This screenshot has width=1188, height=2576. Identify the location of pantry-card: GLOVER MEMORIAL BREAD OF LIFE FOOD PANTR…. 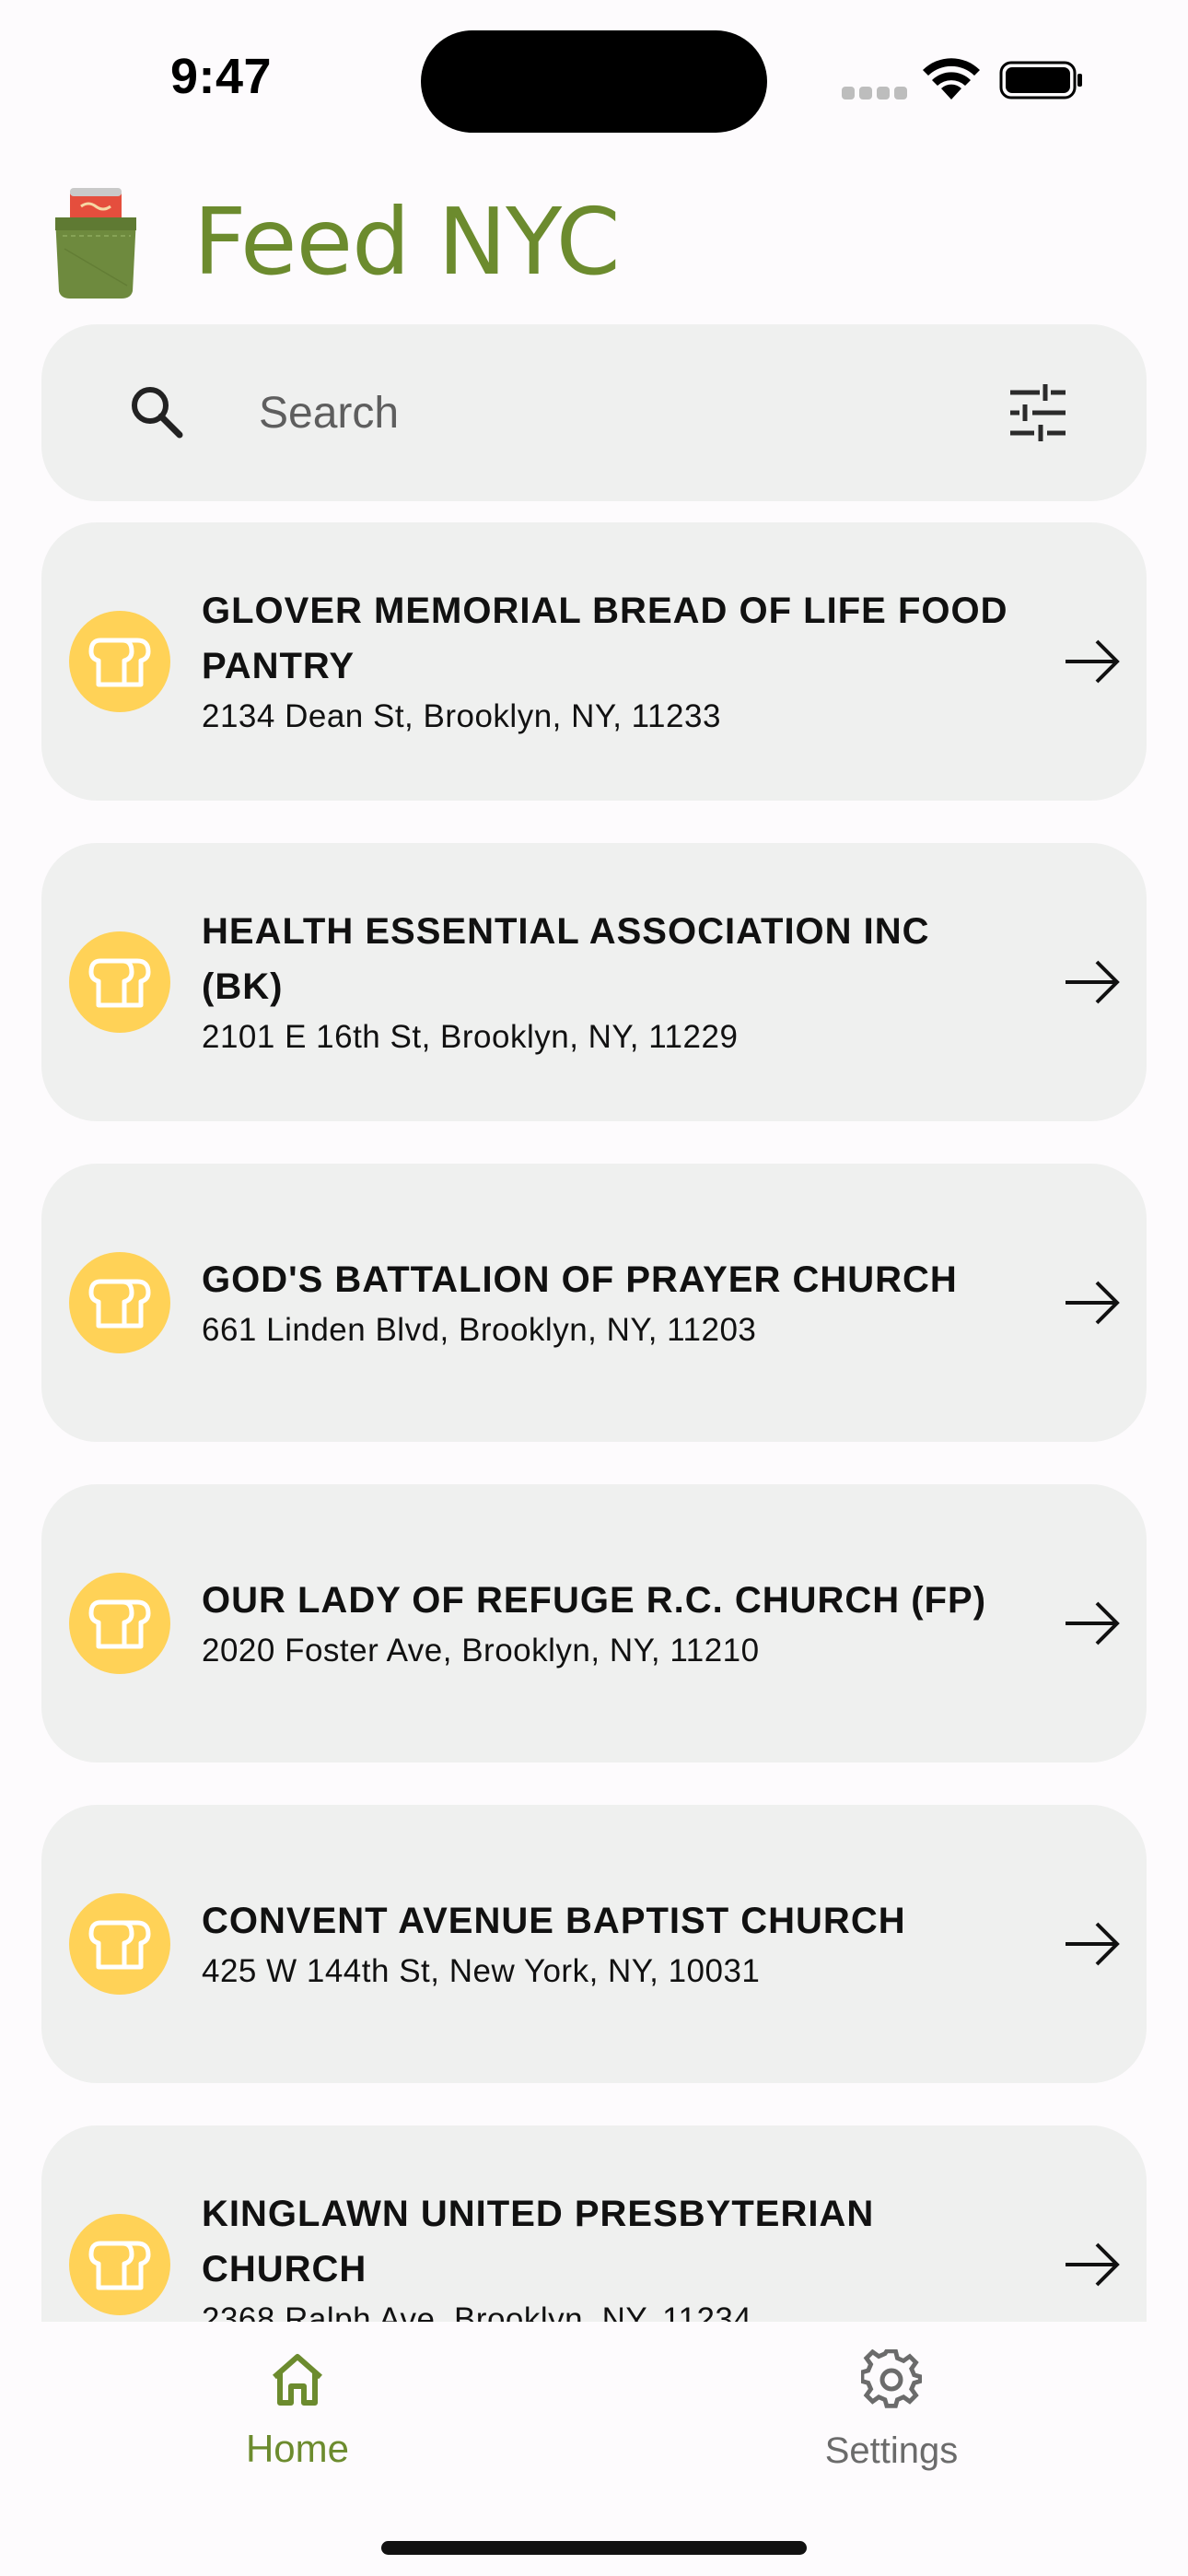
(594, 661).